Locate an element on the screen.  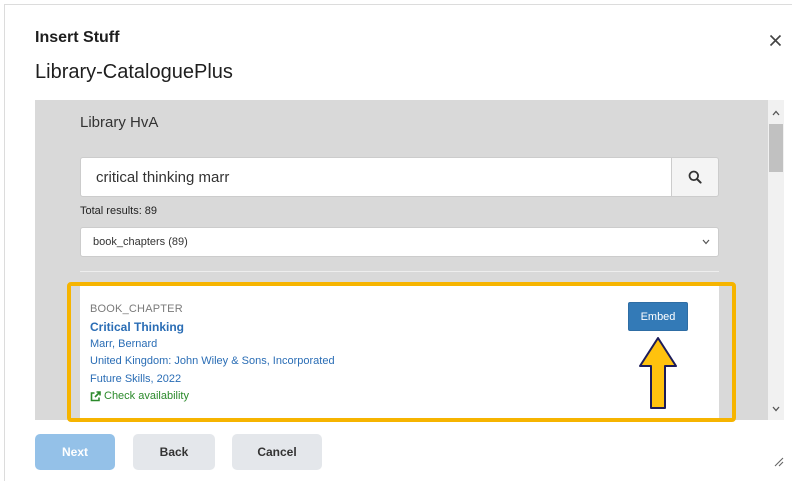
chevron-down-icon is located at coordinates (706, 242).